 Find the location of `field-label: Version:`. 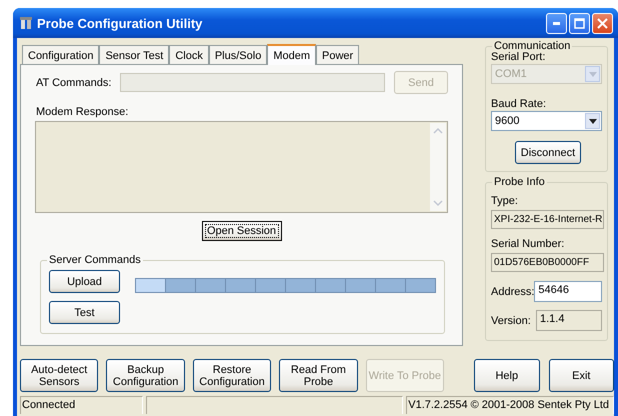

field-label: Version: is located at coordinates (511, 320).